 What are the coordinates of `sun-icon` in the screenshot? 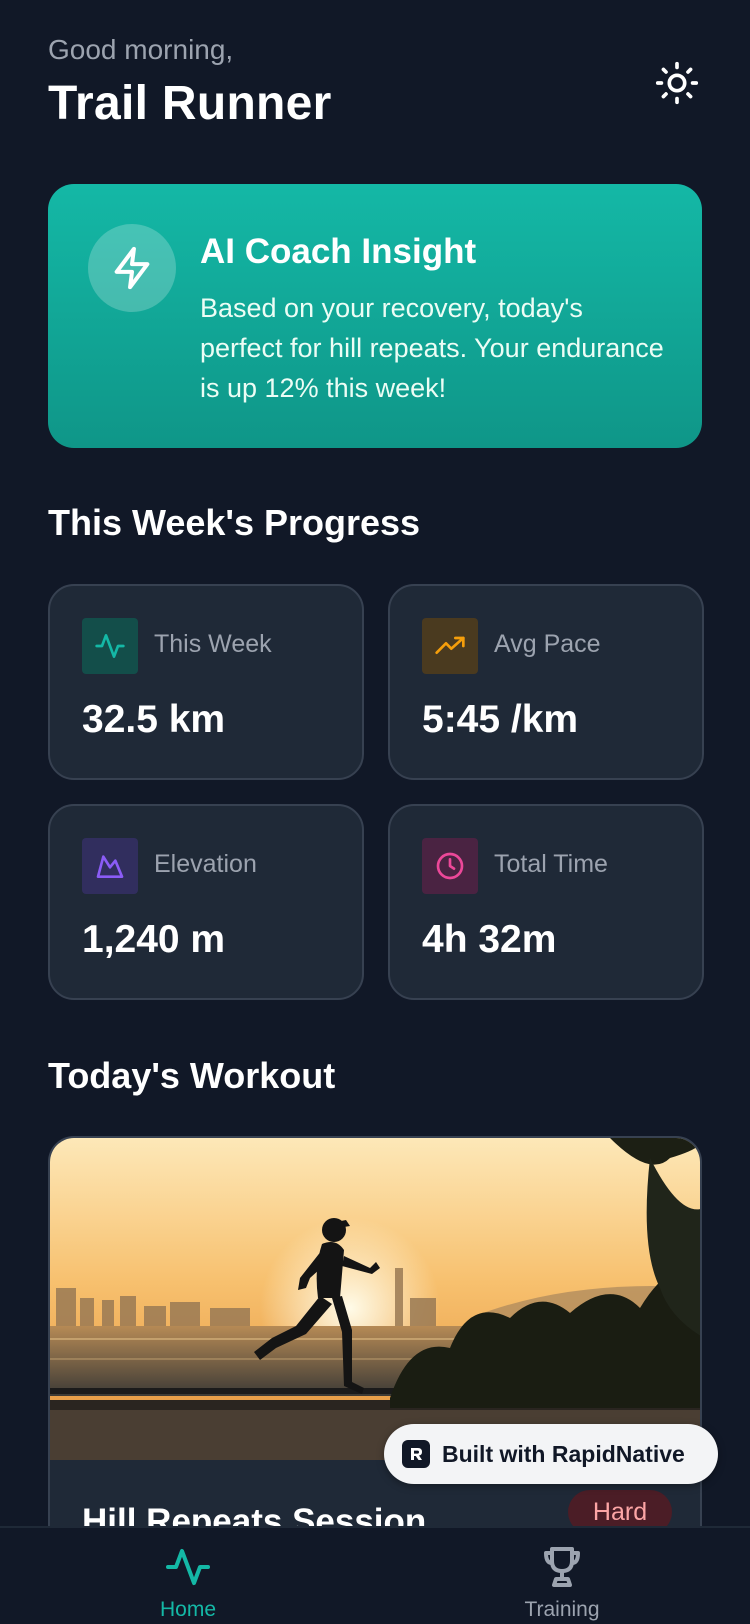 It's located at (677, 83).